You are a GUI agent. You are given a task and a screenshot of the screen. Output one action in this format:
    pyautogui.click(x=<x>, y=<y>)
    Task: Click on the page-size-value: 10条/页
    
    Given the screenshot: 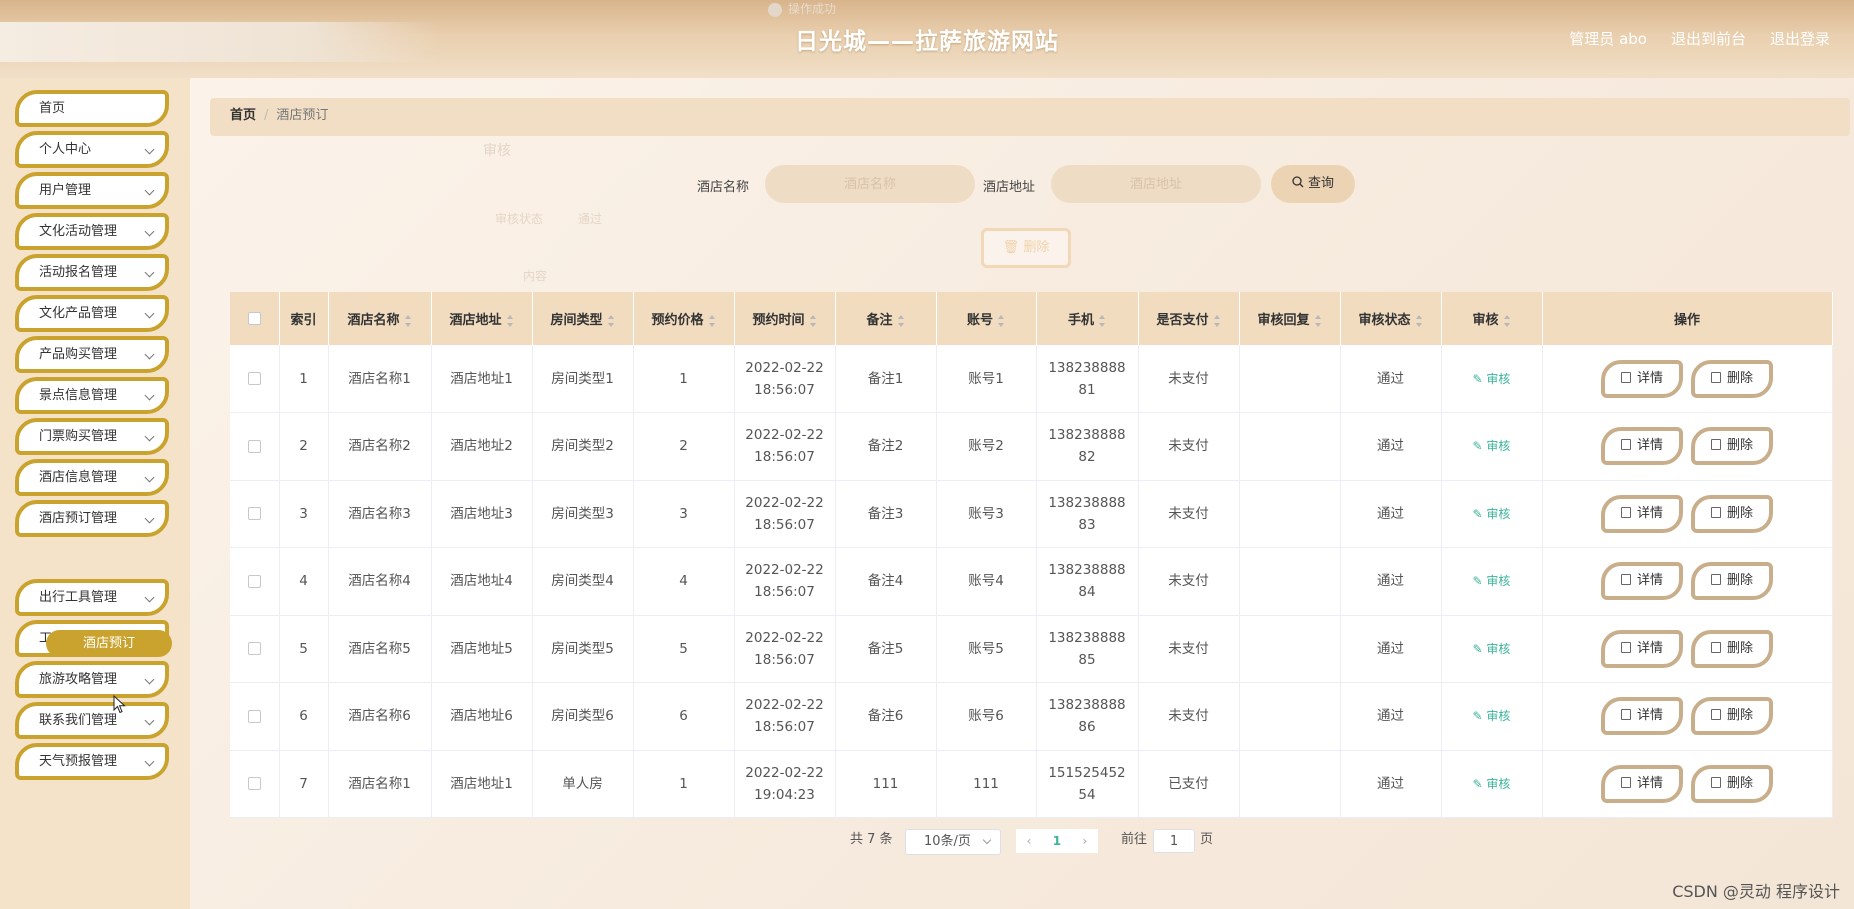 What is the action you would take?
    pyautogui.click(x=947, y=841)
    